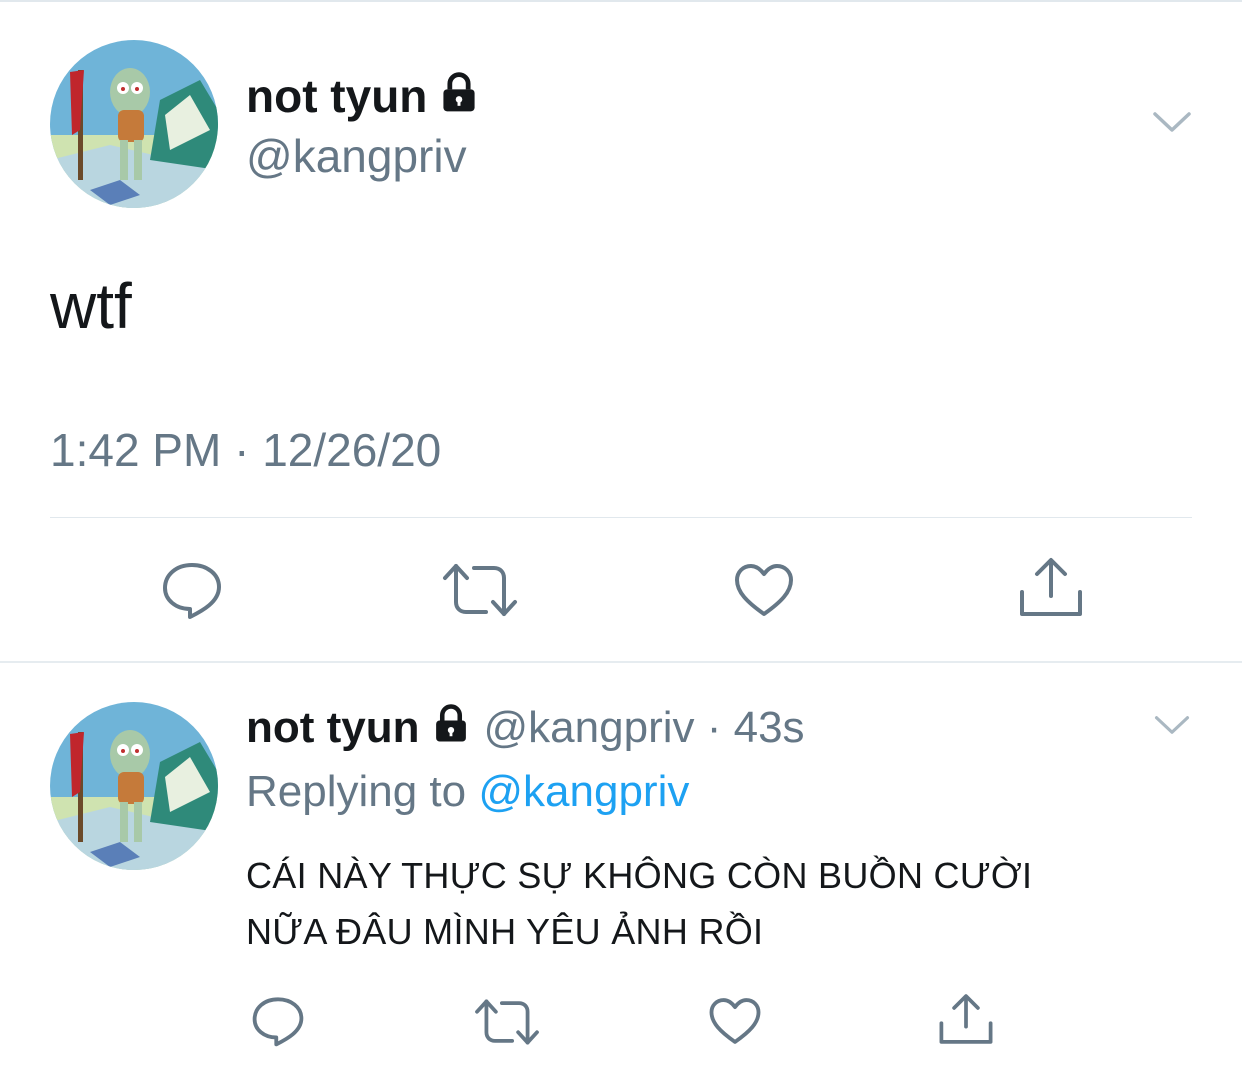 The image size is (1242, 1076). What do you see at coordinates (245, 450) in the screenshot?
I see `timestamp: 1:42 PM · 12/26/20` at bounding box center [245, 450].